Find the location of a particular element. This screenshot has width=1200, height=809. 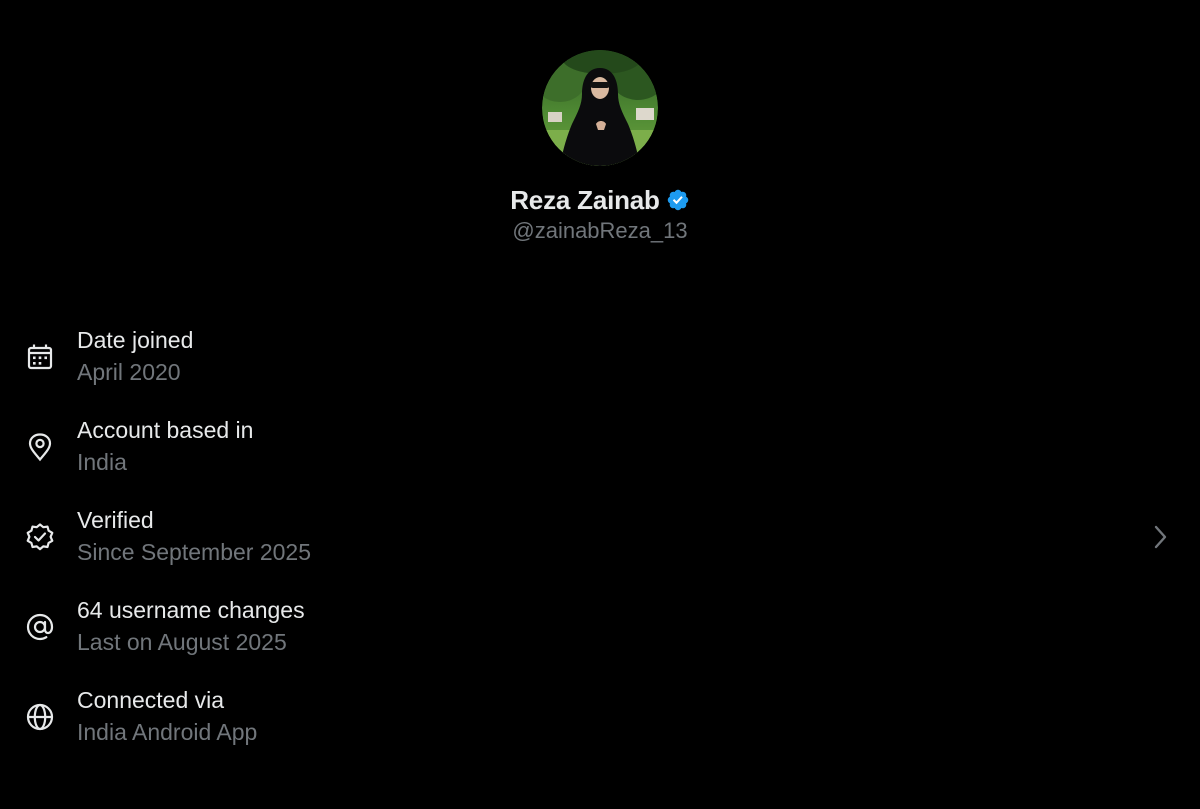

info-title: Account based in is located at coordinates (165, 430).